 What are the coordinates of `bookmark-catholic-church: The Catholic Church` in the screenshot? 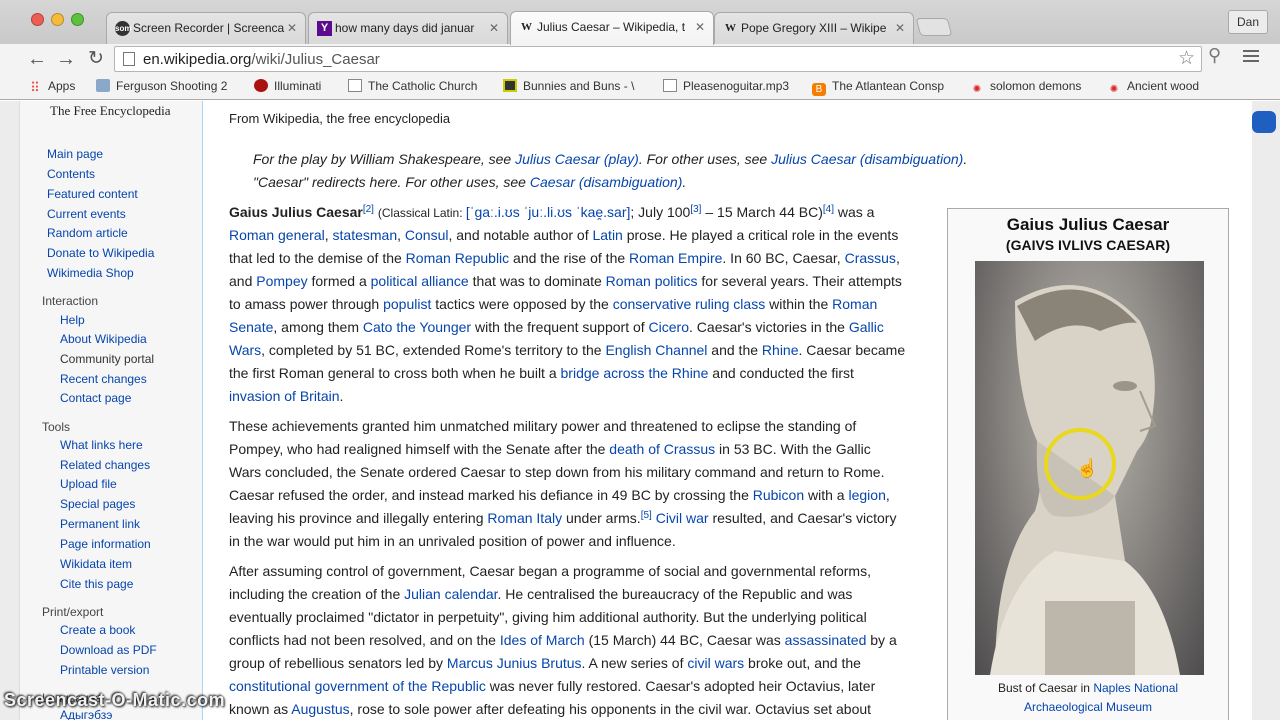 It's located at (412, 86).